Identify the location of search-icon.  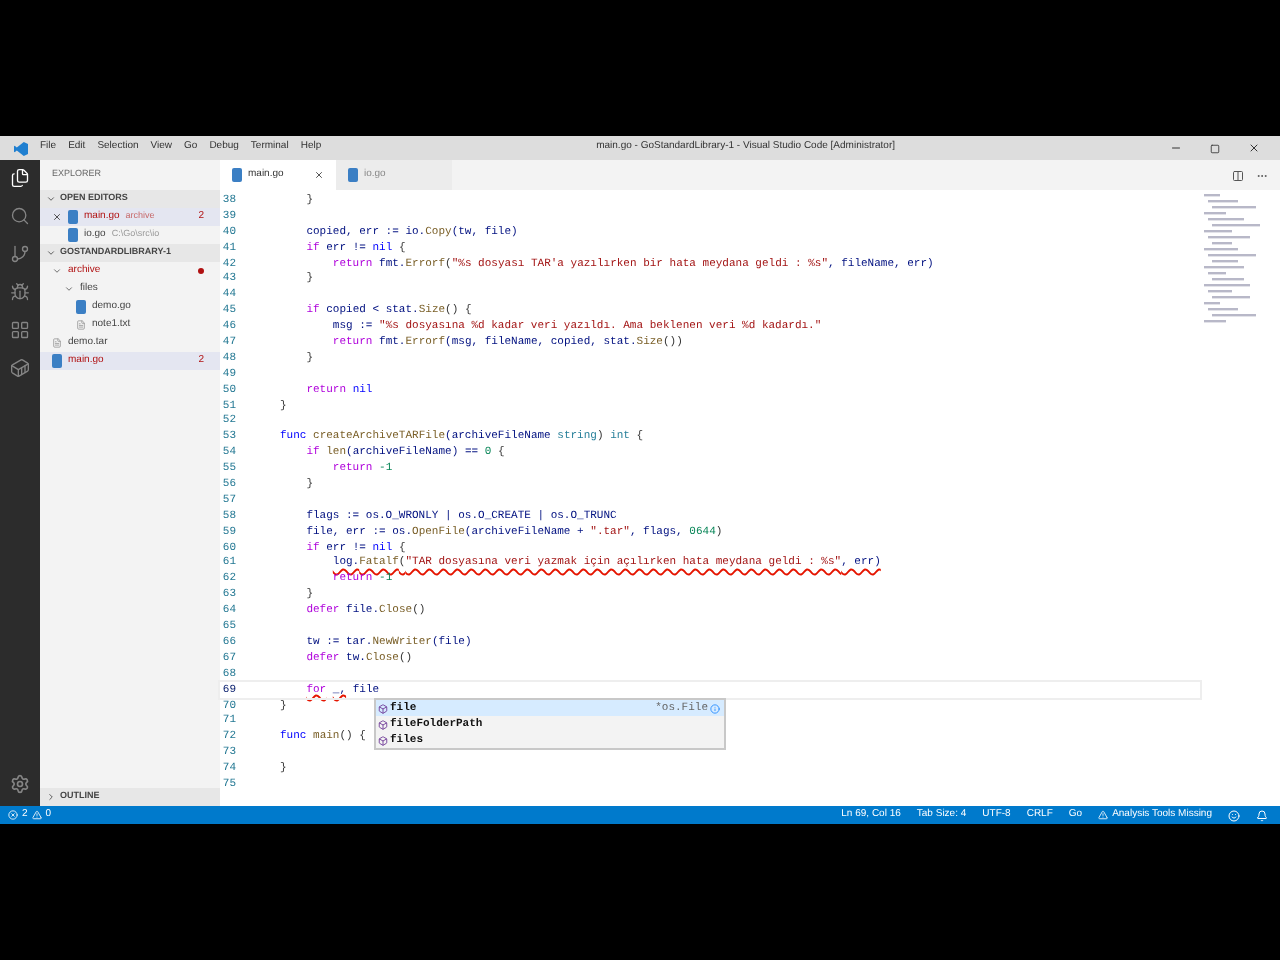
(20, 216).